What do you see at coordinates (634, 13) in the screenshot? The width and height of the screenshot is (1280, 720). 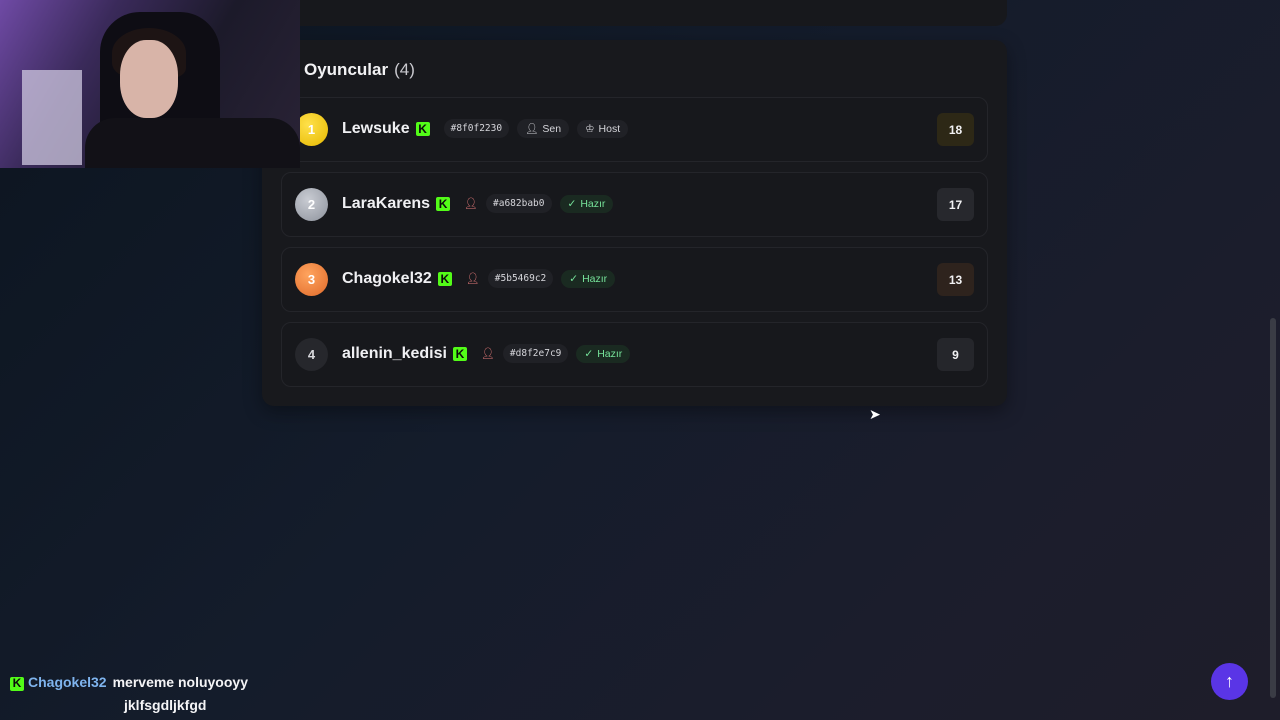 I see `previous-panel` at bounding box center [634, 13].